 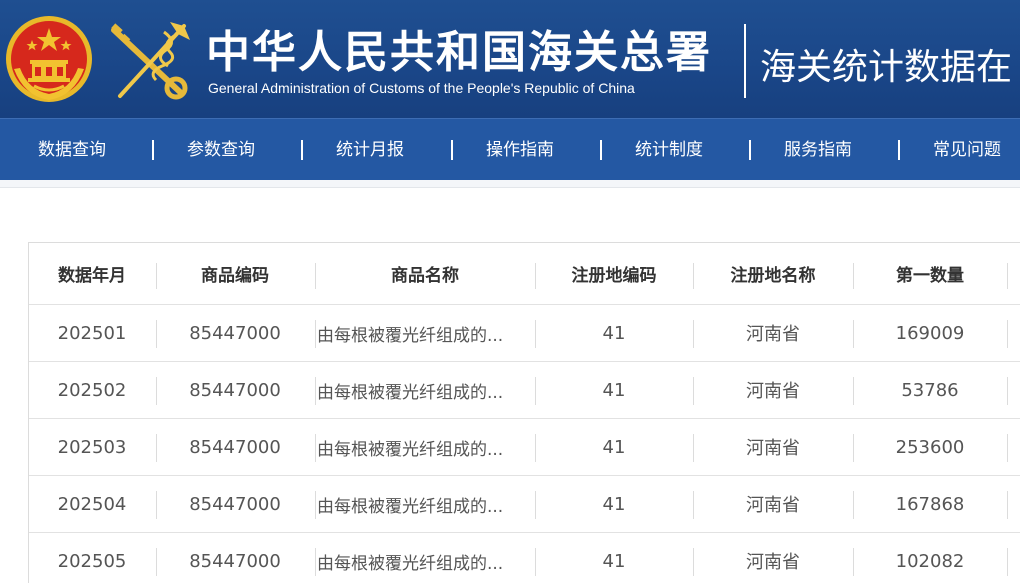 What do you see at coordinates (930, 504) in the screenshot?
I see `cell-quantity: 167868` at bounding box center [930, 504].